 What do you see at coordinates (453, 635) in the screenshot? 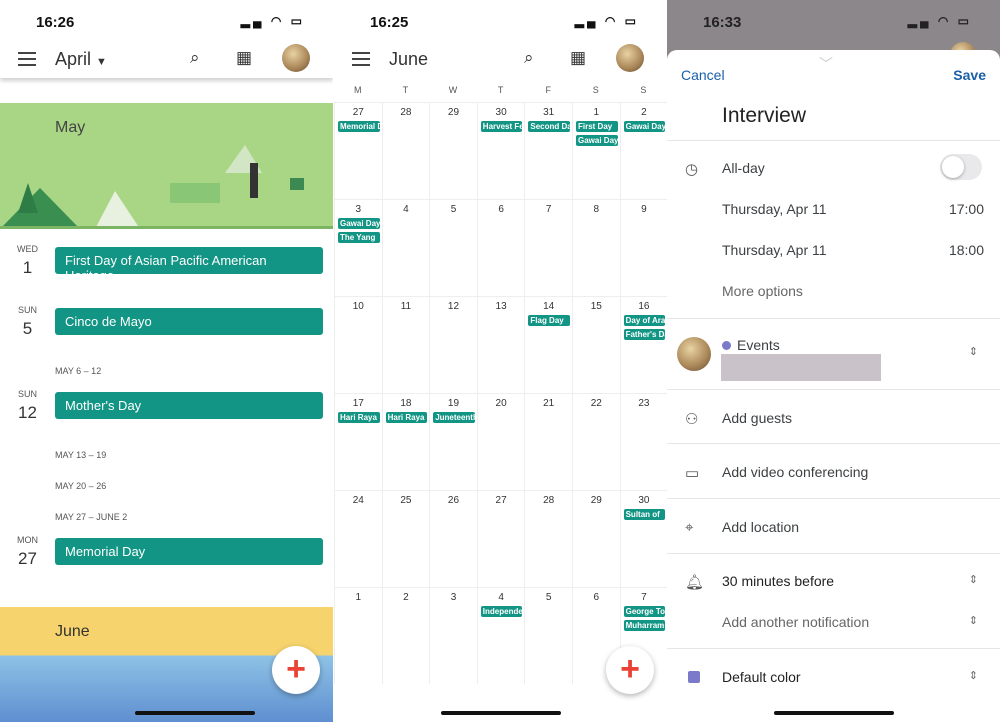
I see `day-cell: 3` at bounding box center [453, 635].